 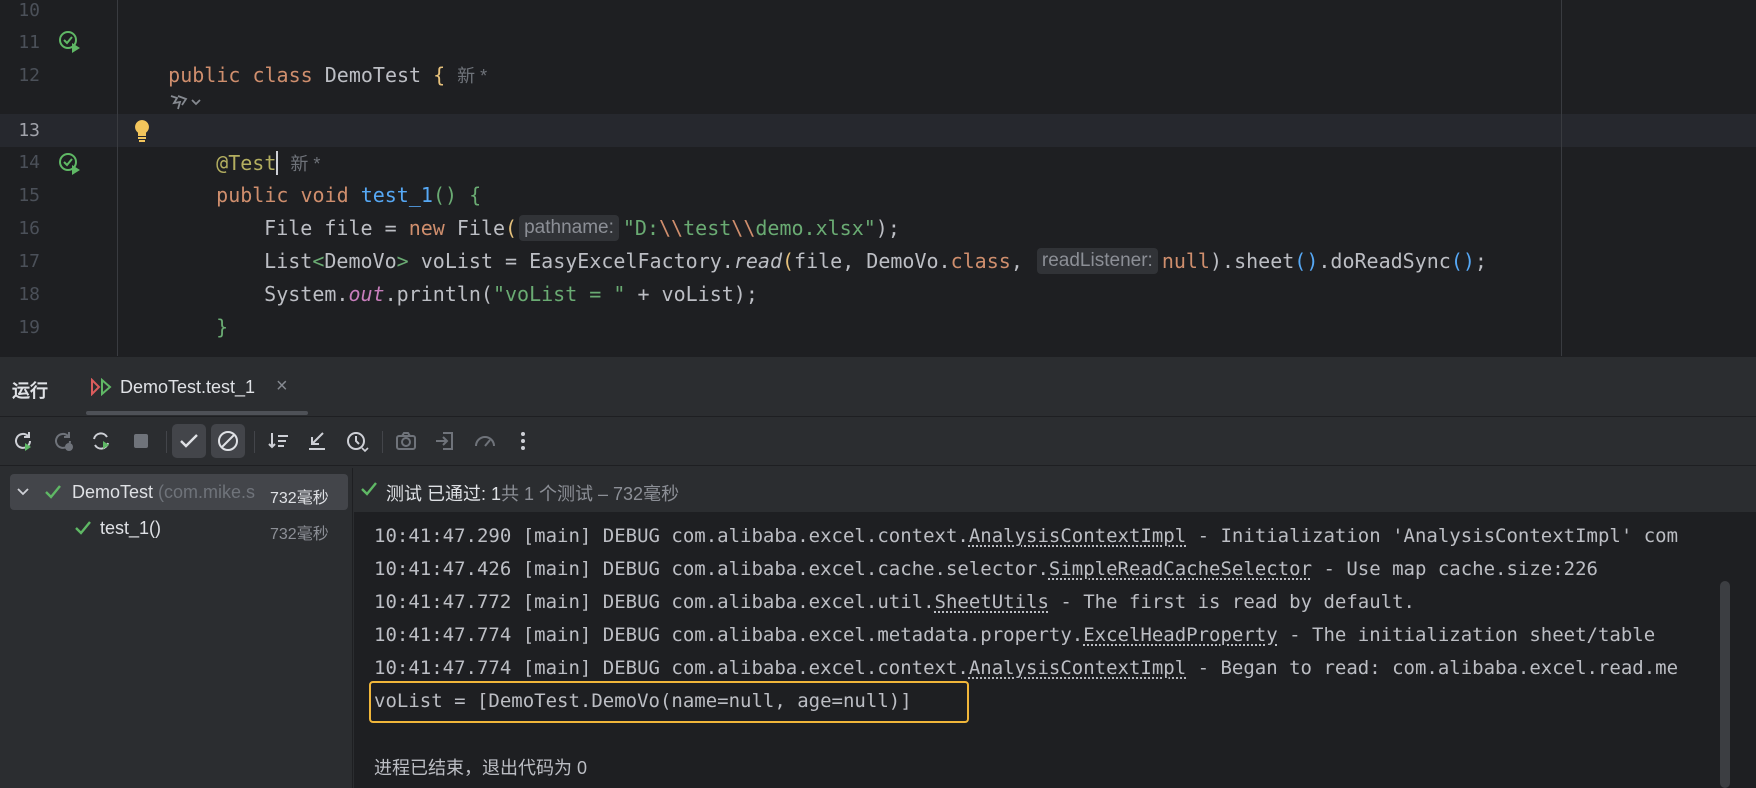 I want to click on keyword: public, so click(x=204, y=75).